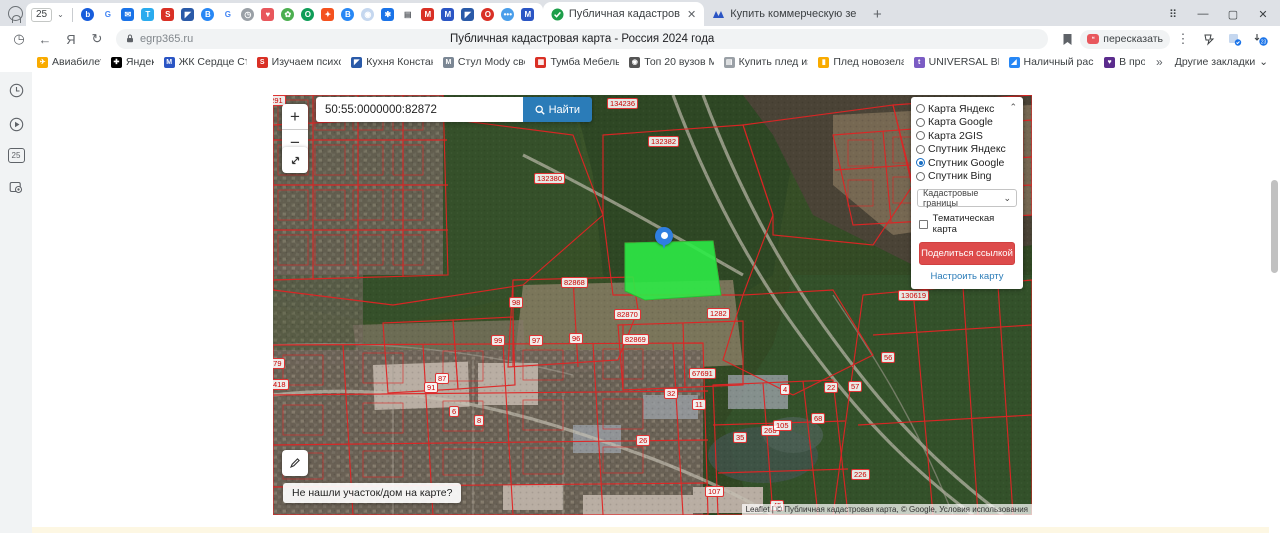 This screenshot has height=533, width=1280. Describe the element at coordinates (968, 224) in the screenshot. I see `thematic-map-checkbox-row: Тематическая карта` at that location.